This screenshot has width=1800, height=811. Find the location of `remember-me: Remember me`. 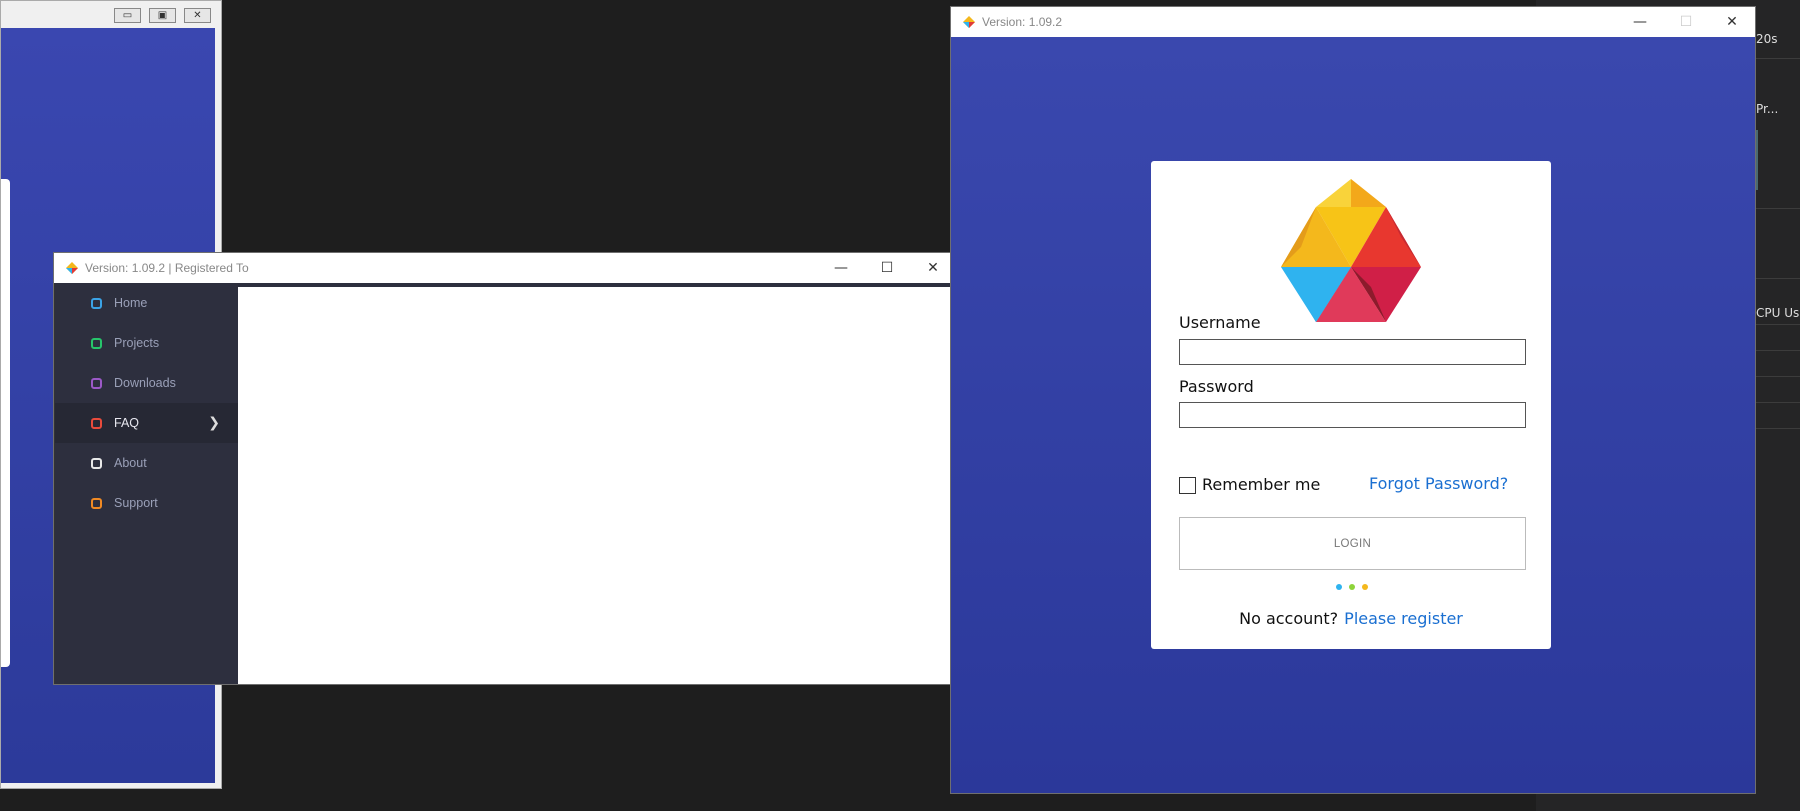

remember-me: Remember me is located at coordinates (1249, 484).